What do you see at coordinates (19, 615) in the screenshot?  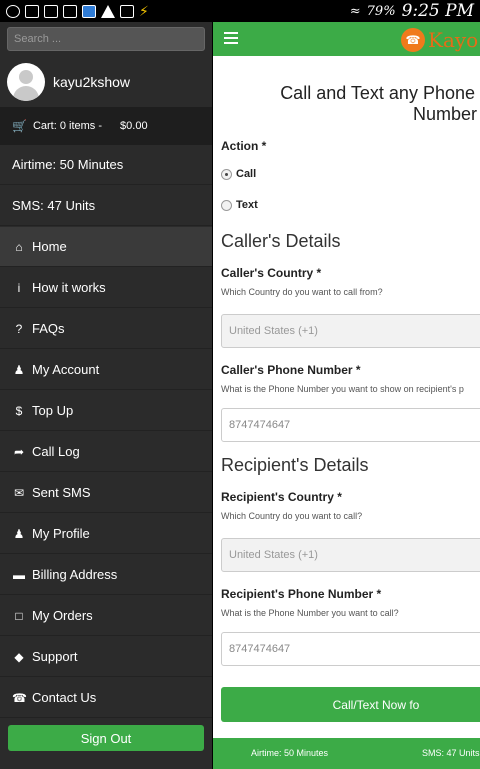 I see `folder-open-icon: □` at bounding box center [19, 615].